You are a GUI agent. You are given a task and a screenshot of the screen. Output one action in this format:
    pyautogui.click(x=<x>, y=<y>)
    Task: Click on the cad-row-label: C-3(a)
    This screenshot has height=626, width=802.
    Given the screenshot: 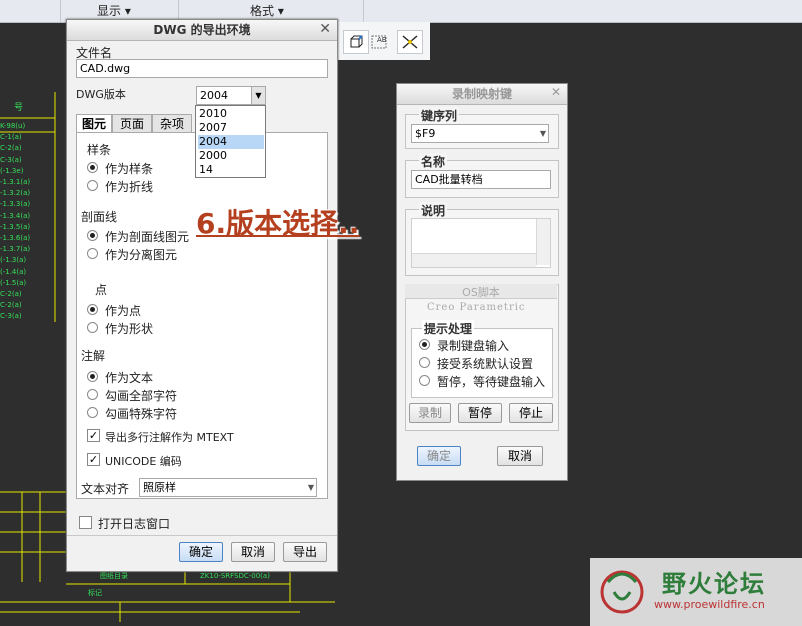 What is the action you would take?
    pyautogui.click(x=11, y=159)
    